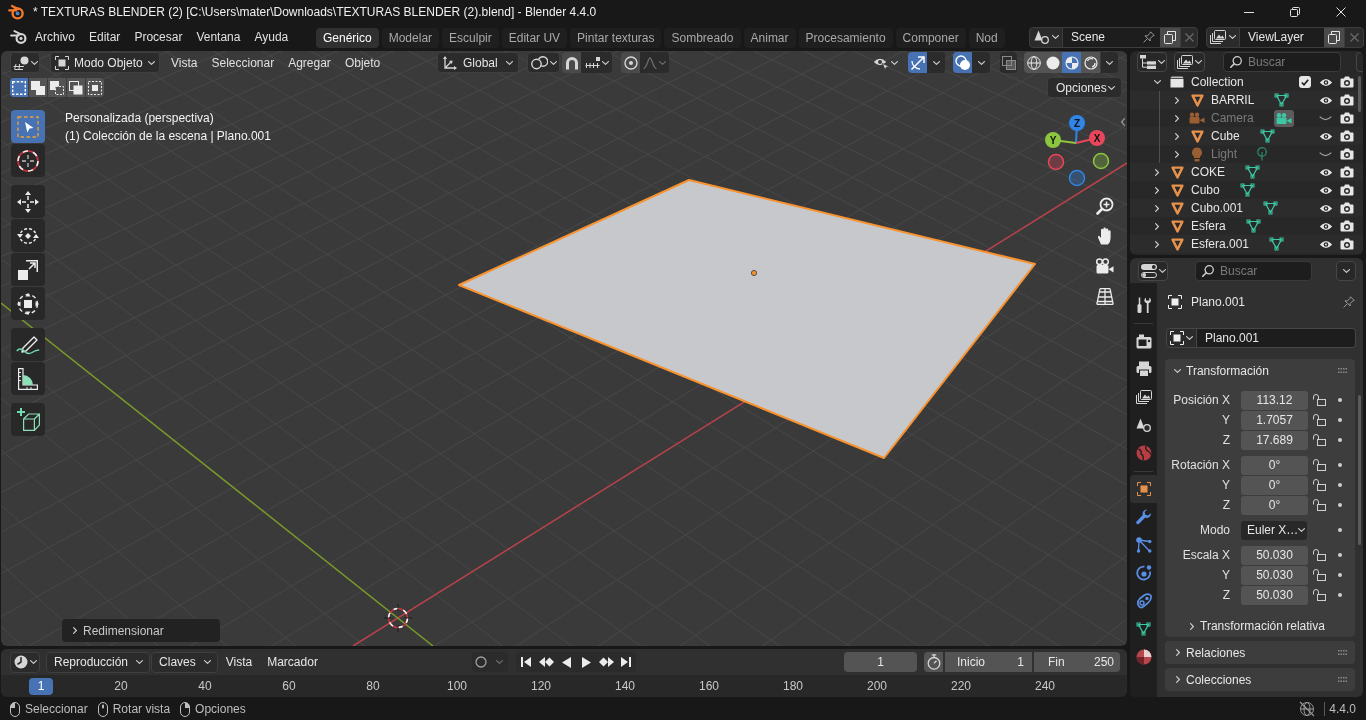  What do you see at coordinates (1223, 37) in the screenshot?
I see `view-layer-browse-button` at bounding box center [1223, 37].